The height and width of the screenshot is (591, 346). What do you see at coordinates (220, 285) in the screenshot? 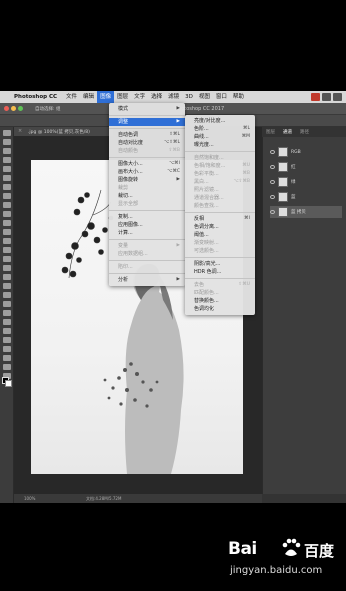
I see `menu-item: 去色 ⇧⌘U` at bounding box center [220, 285].